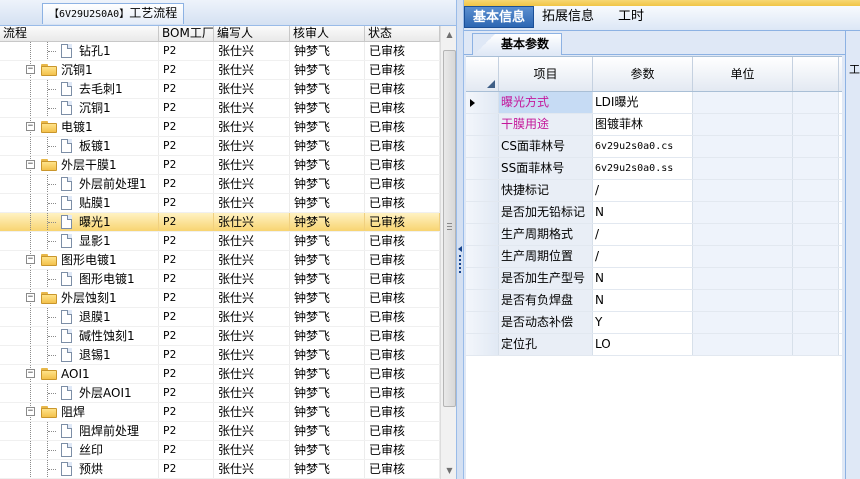 Image resolution: width=860 pixels, height=479 pixels. Describe the element at coordinates (79, 431) in the screenshot. I see `flow-cell: 阻焊前处理` at that location.